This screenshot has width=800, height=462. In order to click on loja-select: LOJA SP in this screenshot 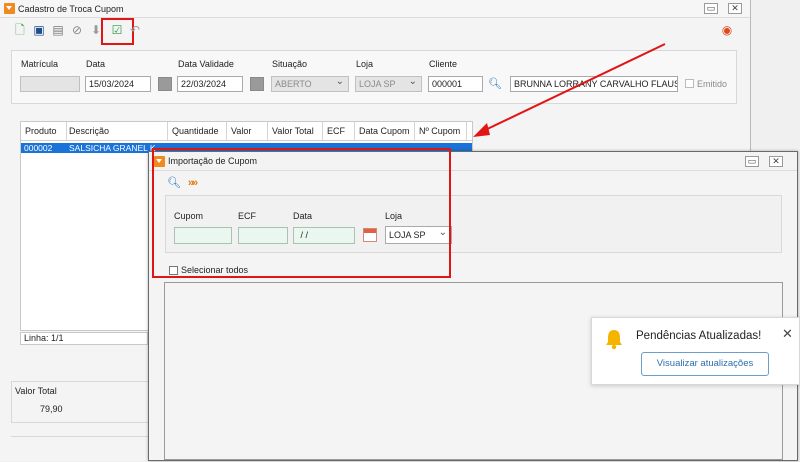, I will do `click(388, 84)`.